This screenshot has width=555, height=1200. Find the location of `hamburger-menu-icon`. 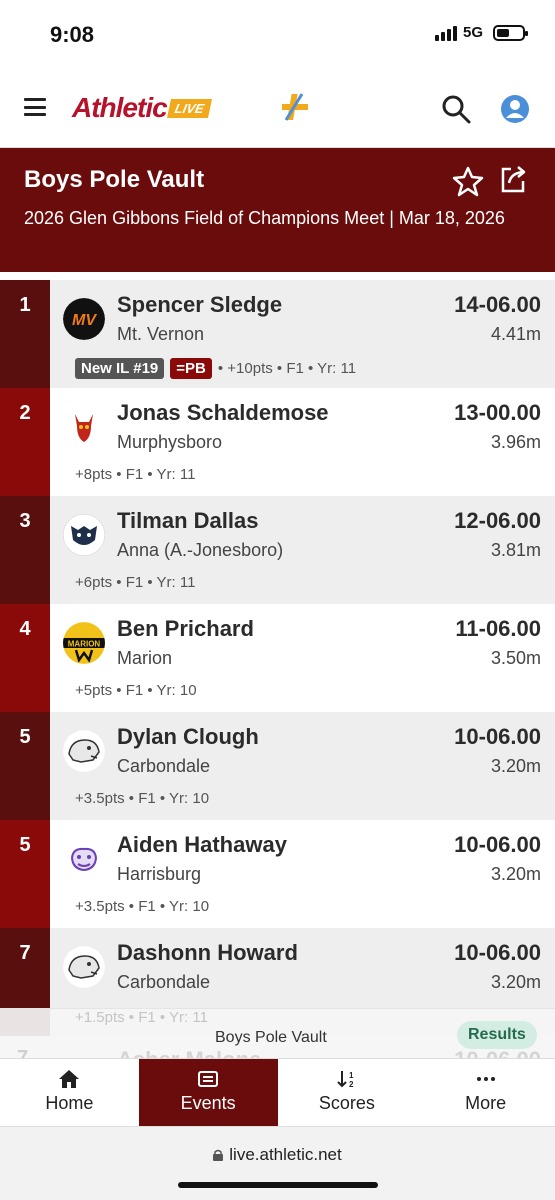

hamburger-menu-icon is located at coordinates (35, 107).